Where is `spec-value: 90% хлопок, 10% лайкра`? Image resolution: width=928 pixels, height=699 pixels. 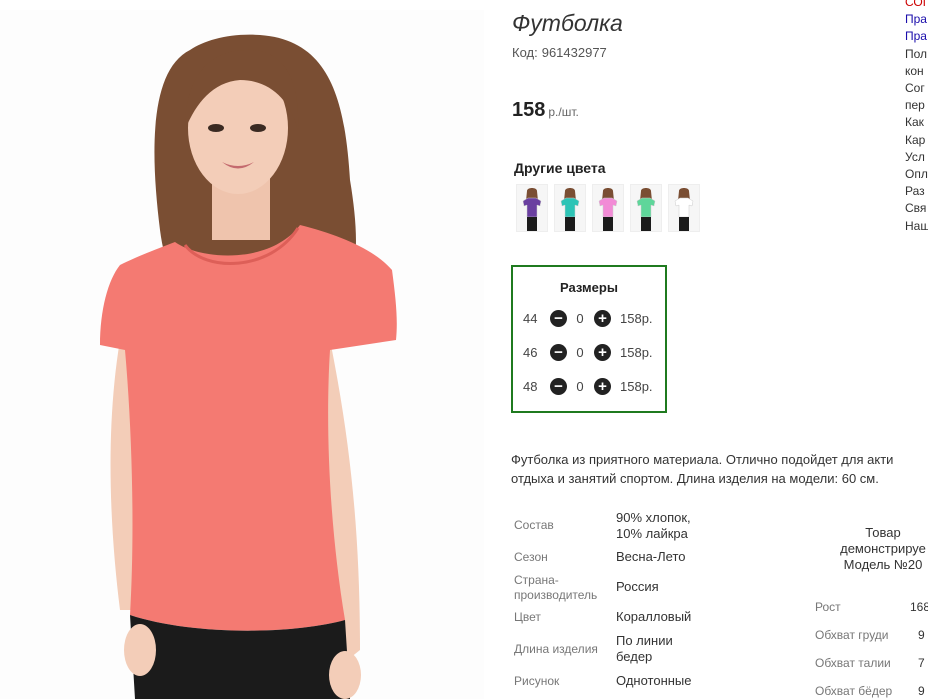
spec-value: 90% хлопок, 10% лайкра is located at coordinates (653, 526).